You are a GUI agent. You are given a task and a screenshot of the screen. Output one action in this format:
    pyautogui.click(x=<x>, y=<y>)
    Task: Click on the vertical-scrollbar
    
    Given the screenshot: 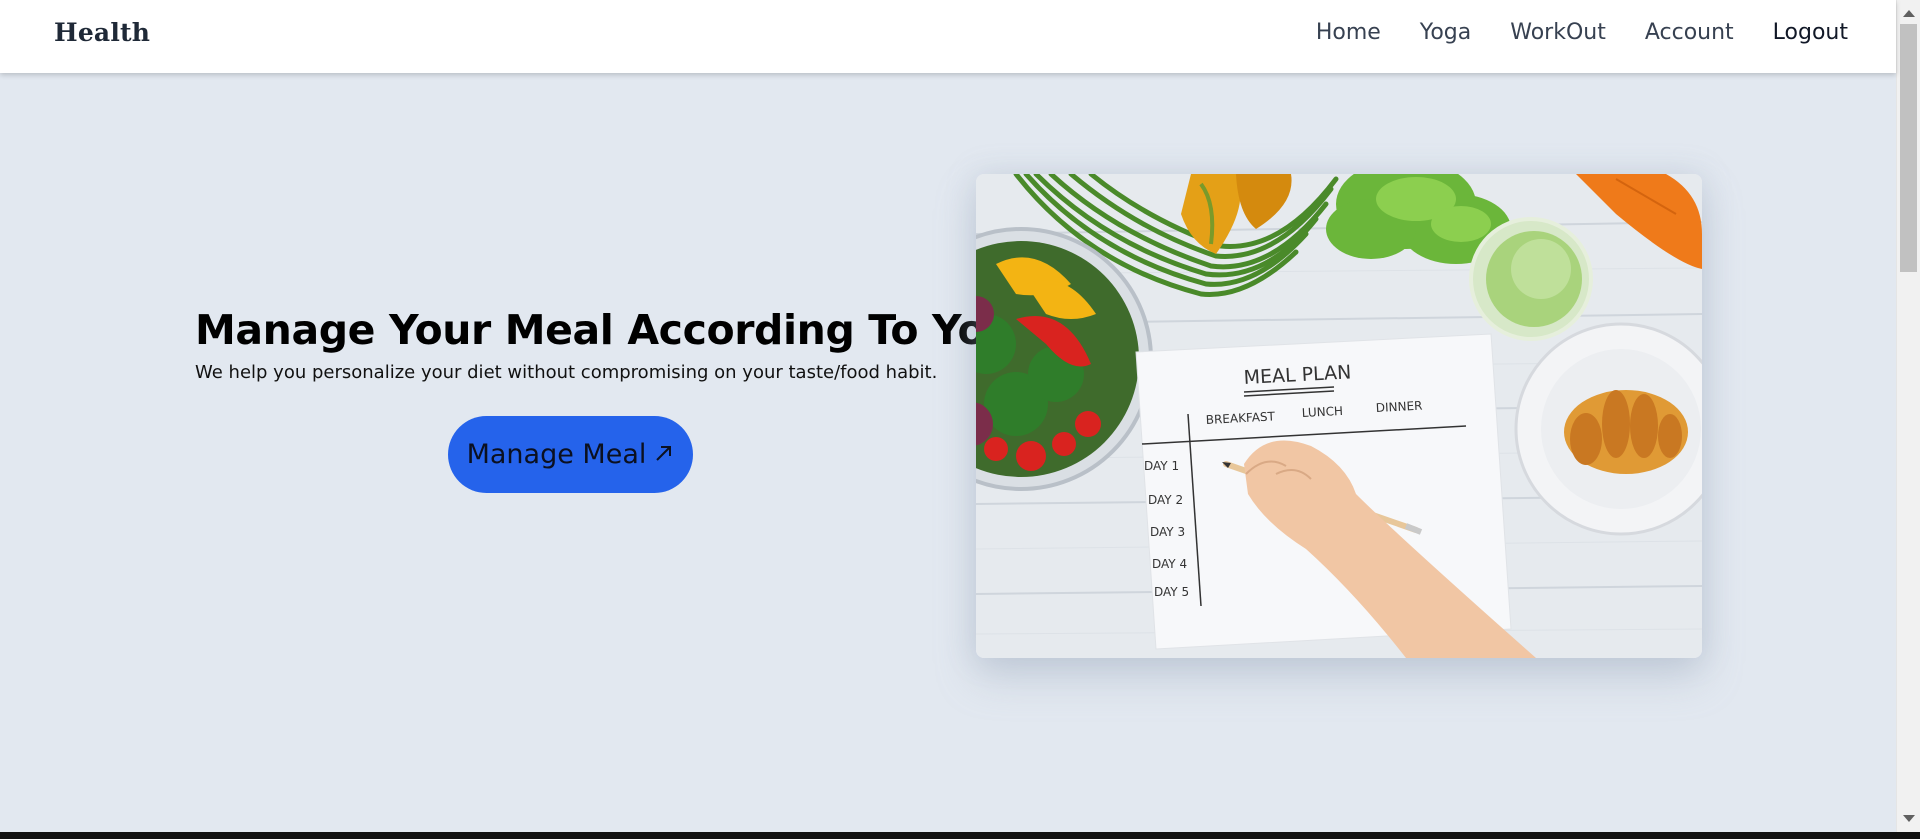 What is the action you would take?
    pyautogui.click(x=1908, y=416)
    